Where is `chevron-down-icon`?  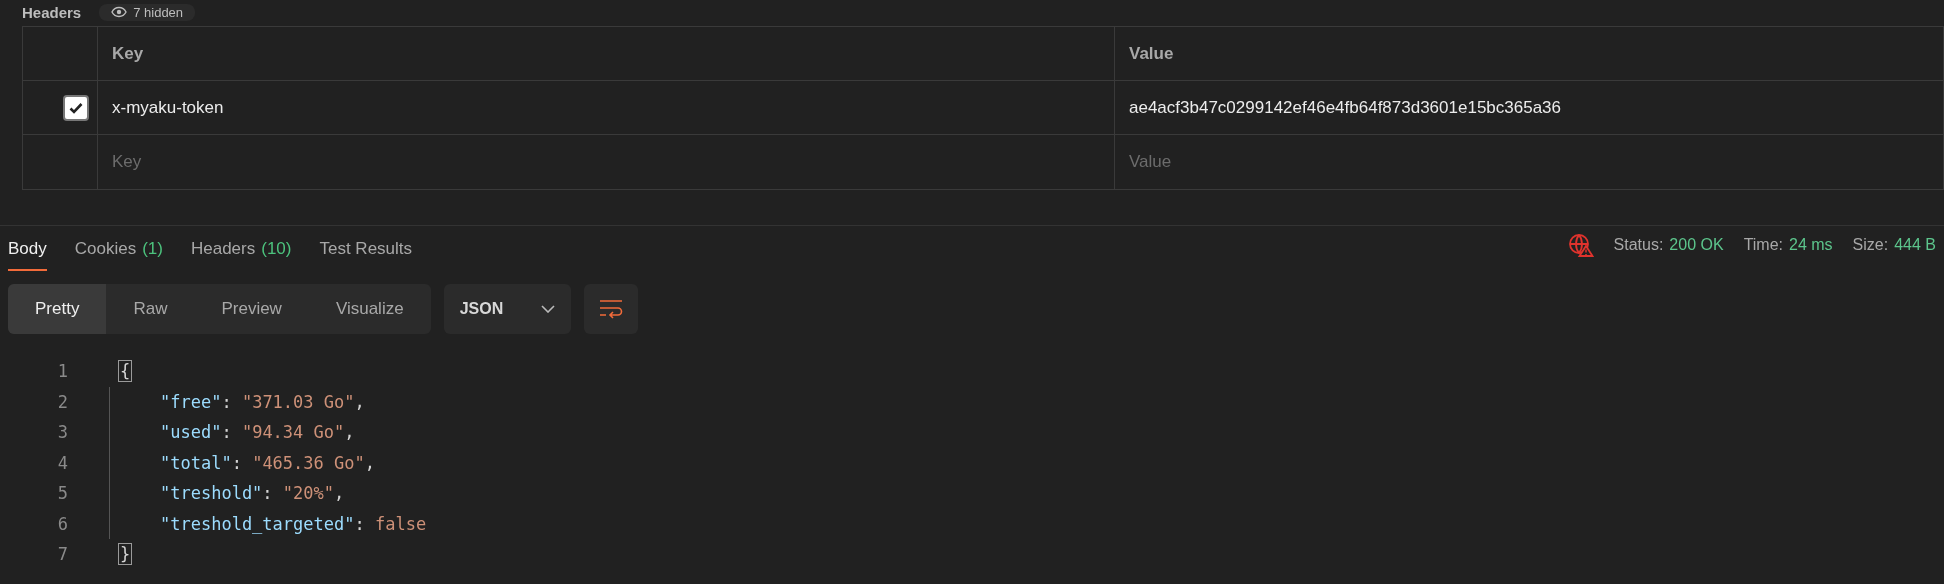
chevron-down-icon is located at coordinates (547, 309).